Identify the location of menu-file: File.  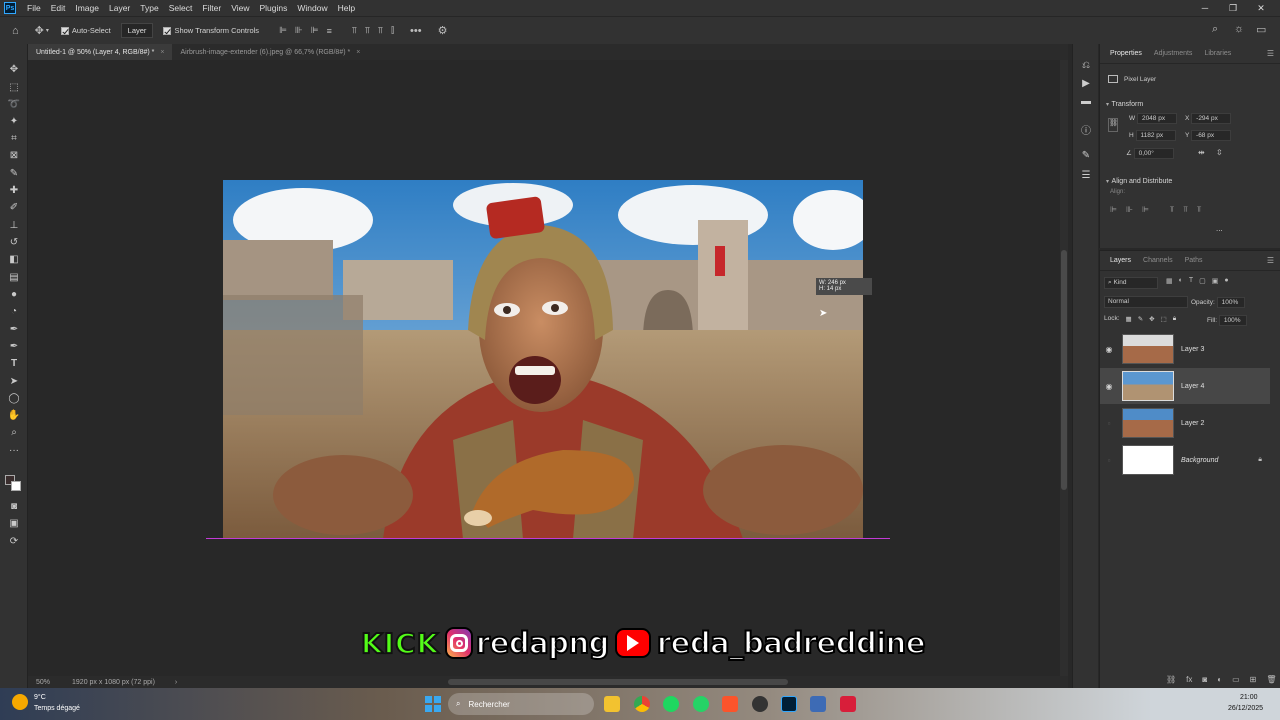
(34, 8).